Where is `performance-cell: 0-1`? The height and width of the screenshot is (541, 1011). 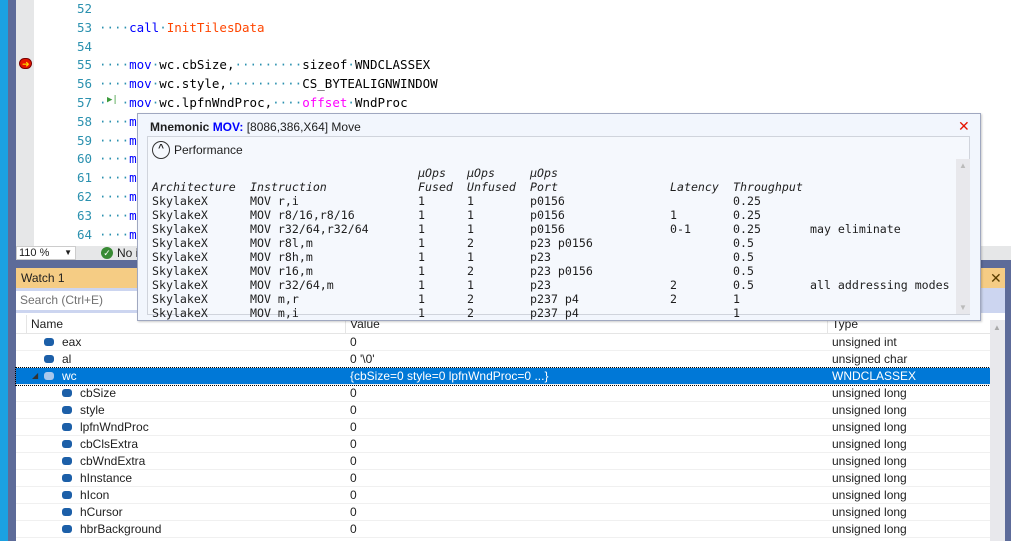
performance-cell: 0-1 is located at coordinates (680, 229).